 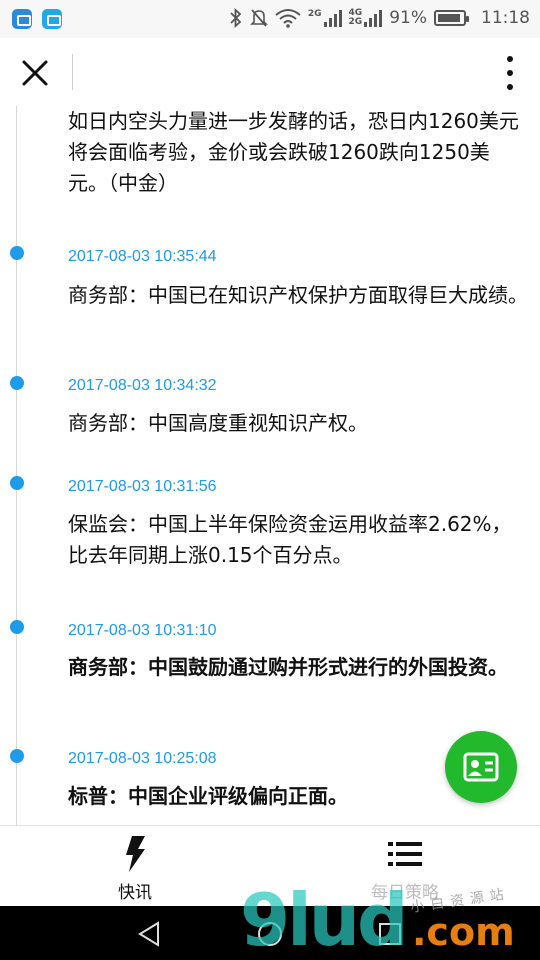 What do you see at coordinates (142, 758) in the screenshot?
I see `feed-item-time: 2017-08-03 10:25:08` at bounding box center [142, 758].